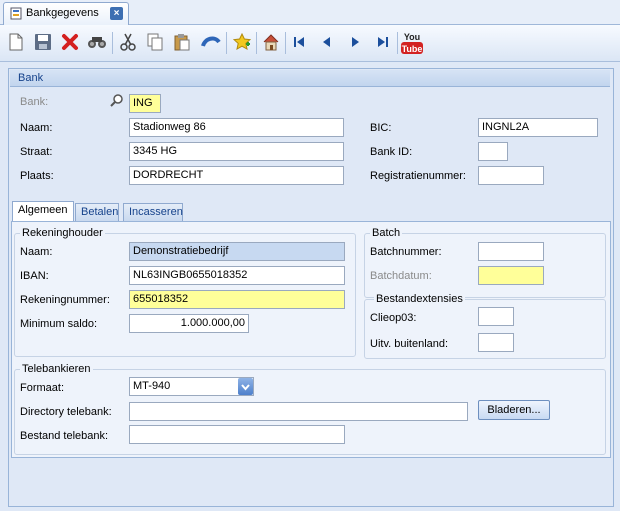  I want to click on search-icon, so click(117, 101).